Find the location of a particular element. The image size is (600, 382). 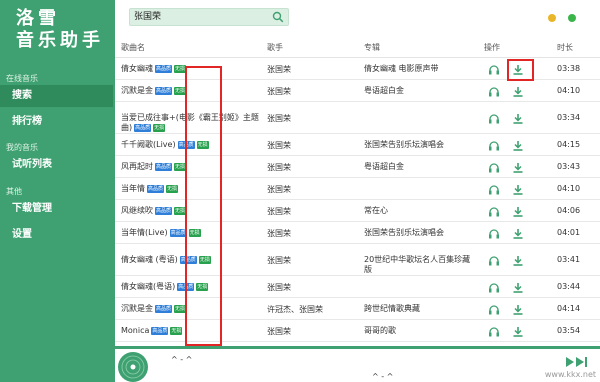

song-name: 千千阙歌(Live) 高品质 无损 is located at coordinates (191, 145).